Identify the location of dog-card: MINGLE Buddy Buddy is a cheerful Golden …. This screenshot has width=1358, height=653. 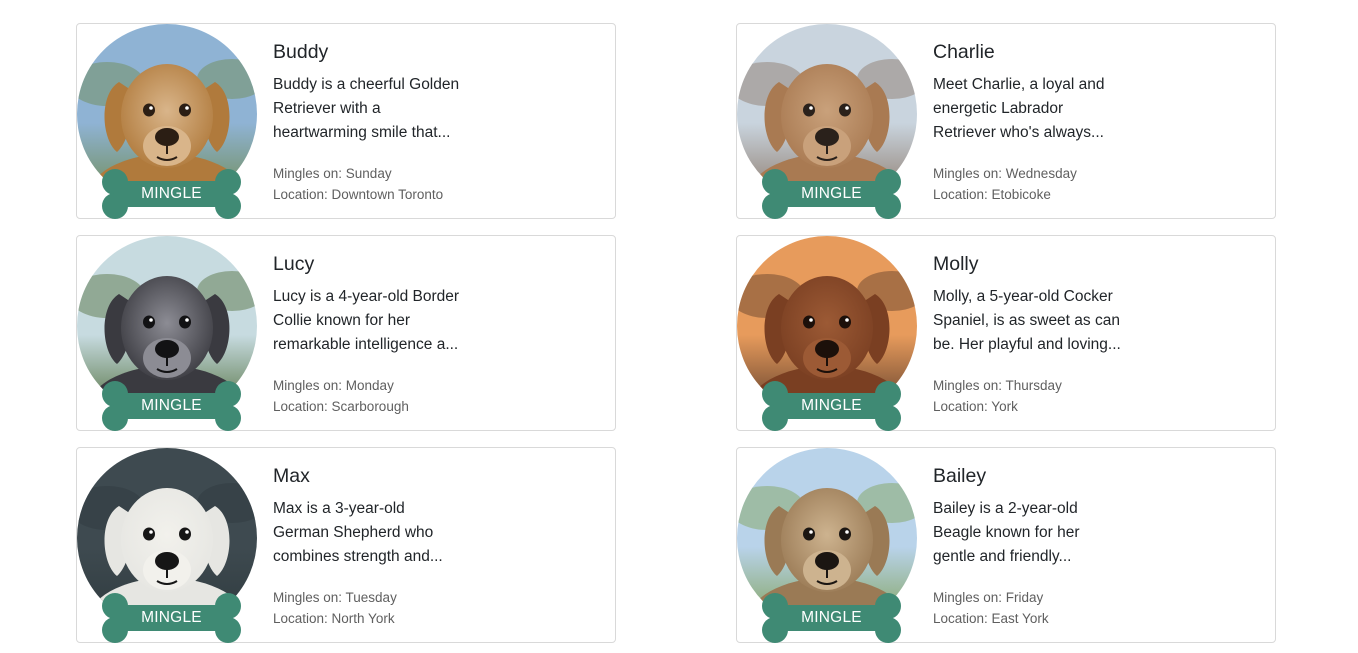
(346, 121).